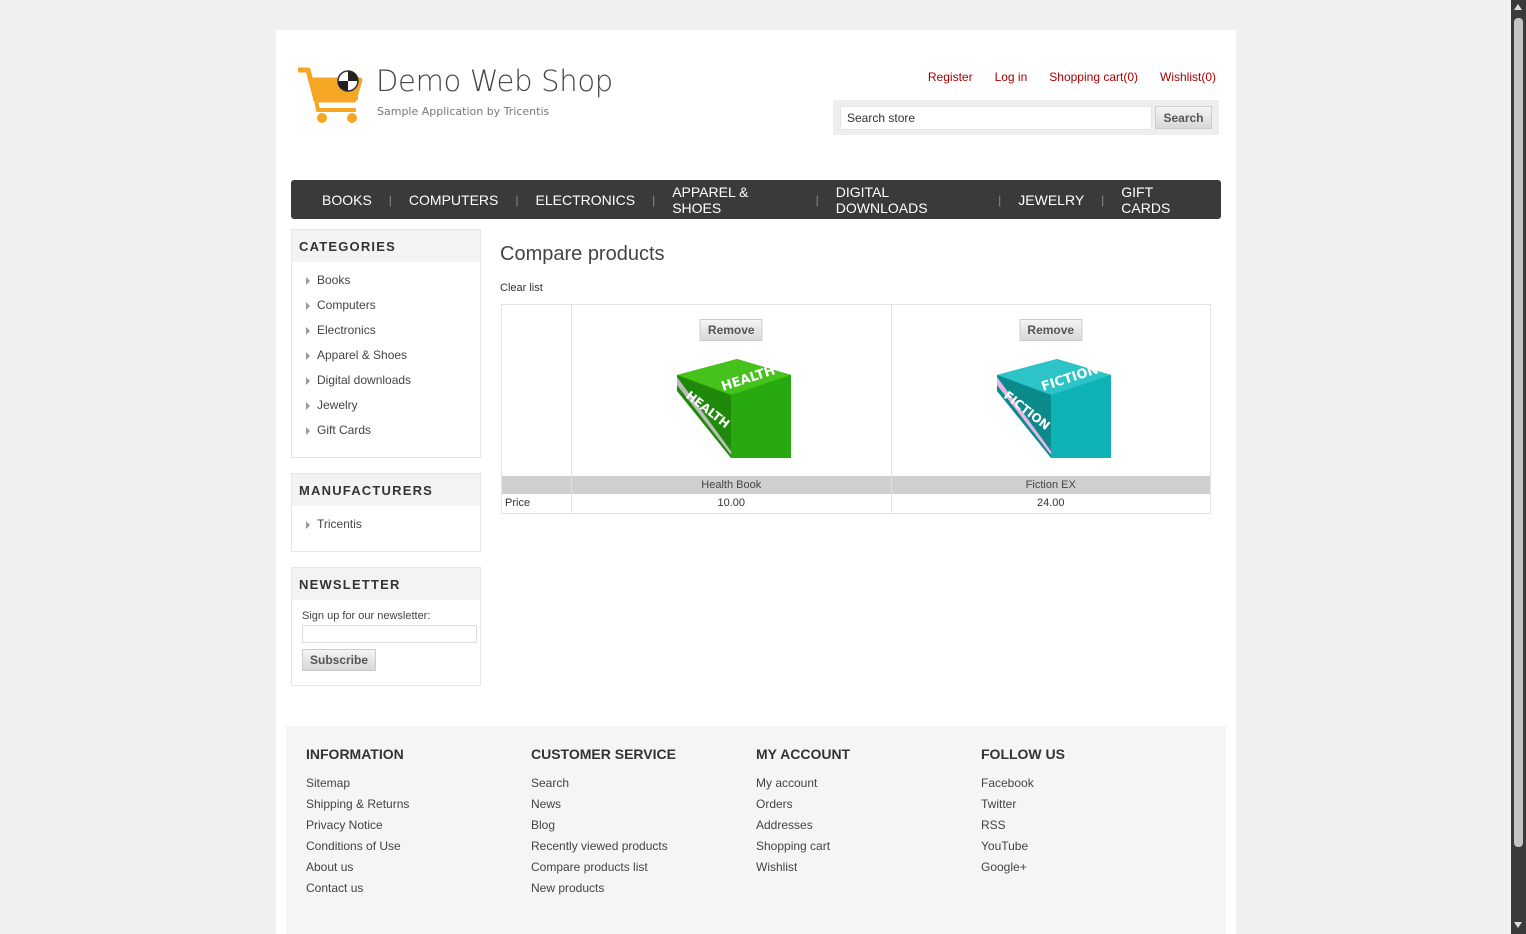  Describe the element at coordinates (393, 430) in the screenshot. I see `category-item-gift-cards: Gift Cards` at that location.